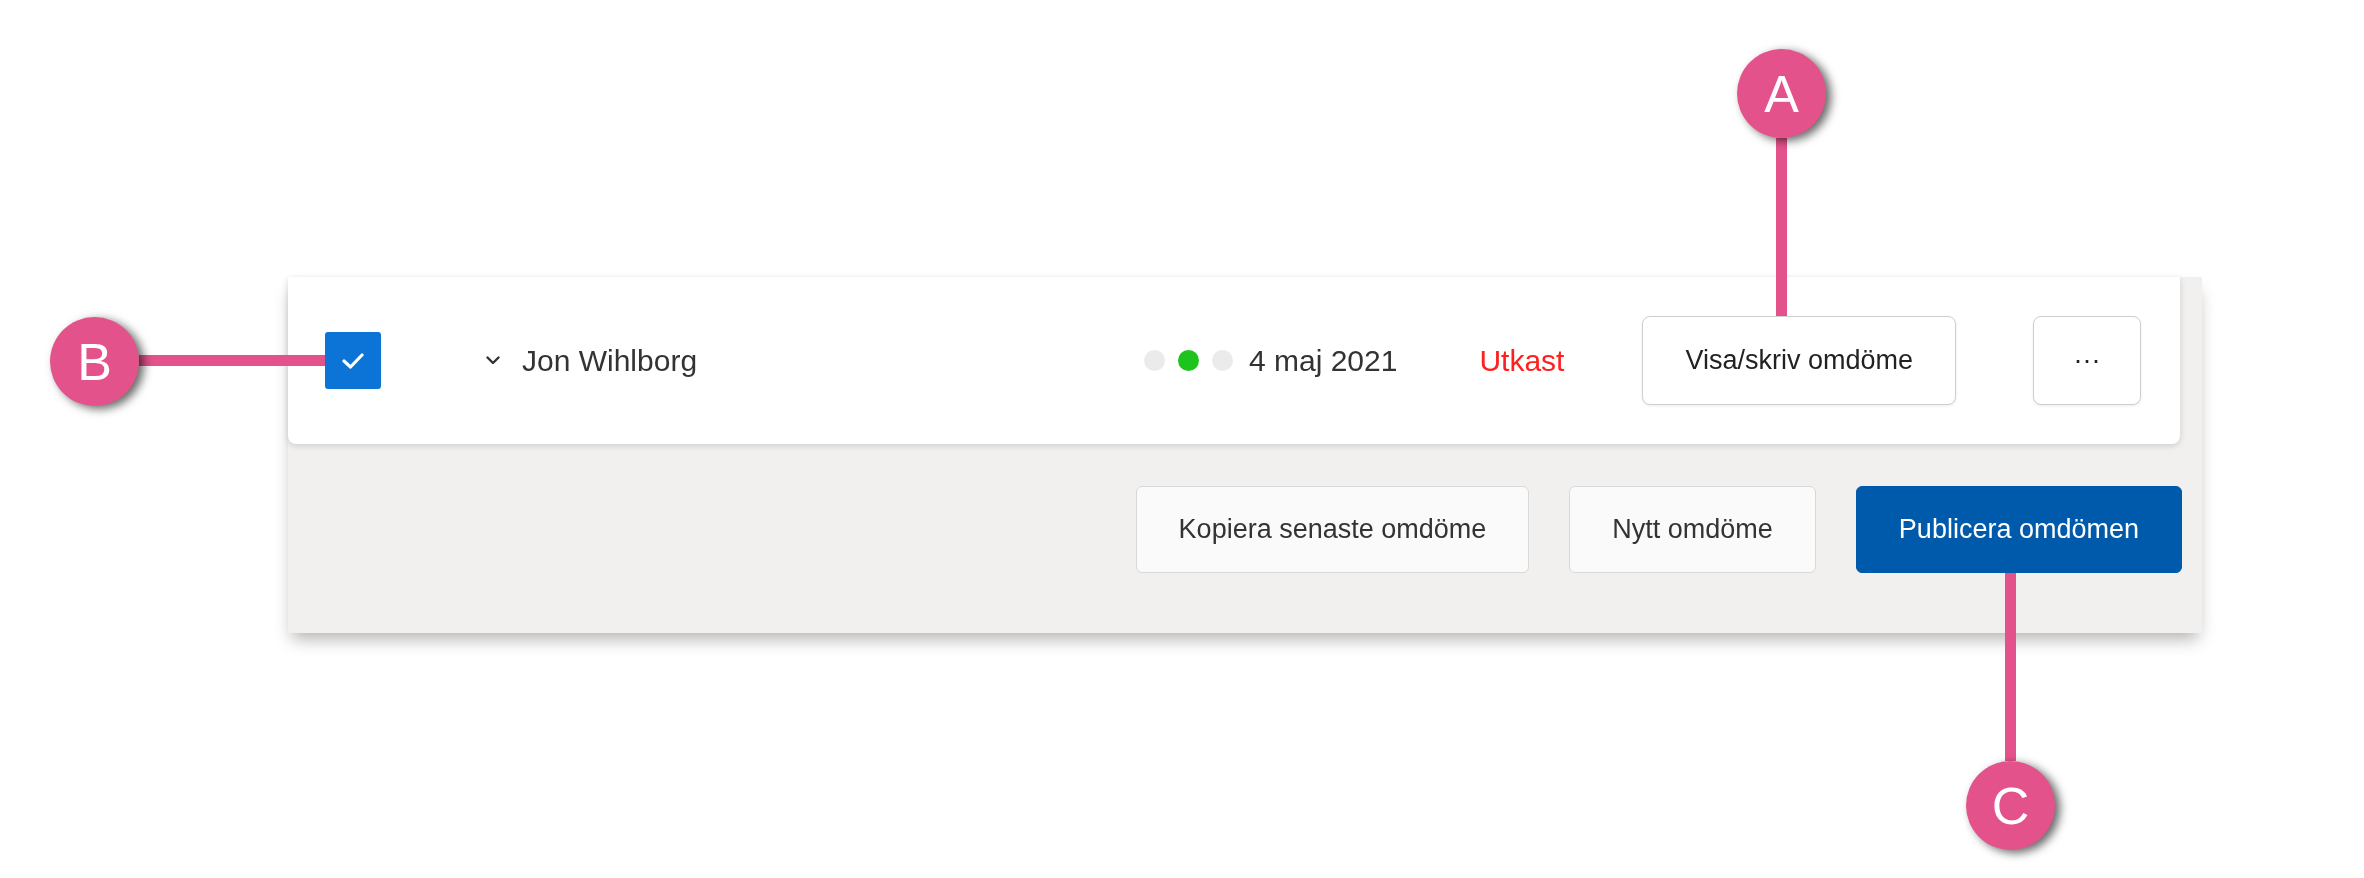 This screenshot has width=2364, height=878. Describe the element at coordinates (1332, 529) in the screenshot. I see `action-button: Kopiera senaste omdöme` at that location.